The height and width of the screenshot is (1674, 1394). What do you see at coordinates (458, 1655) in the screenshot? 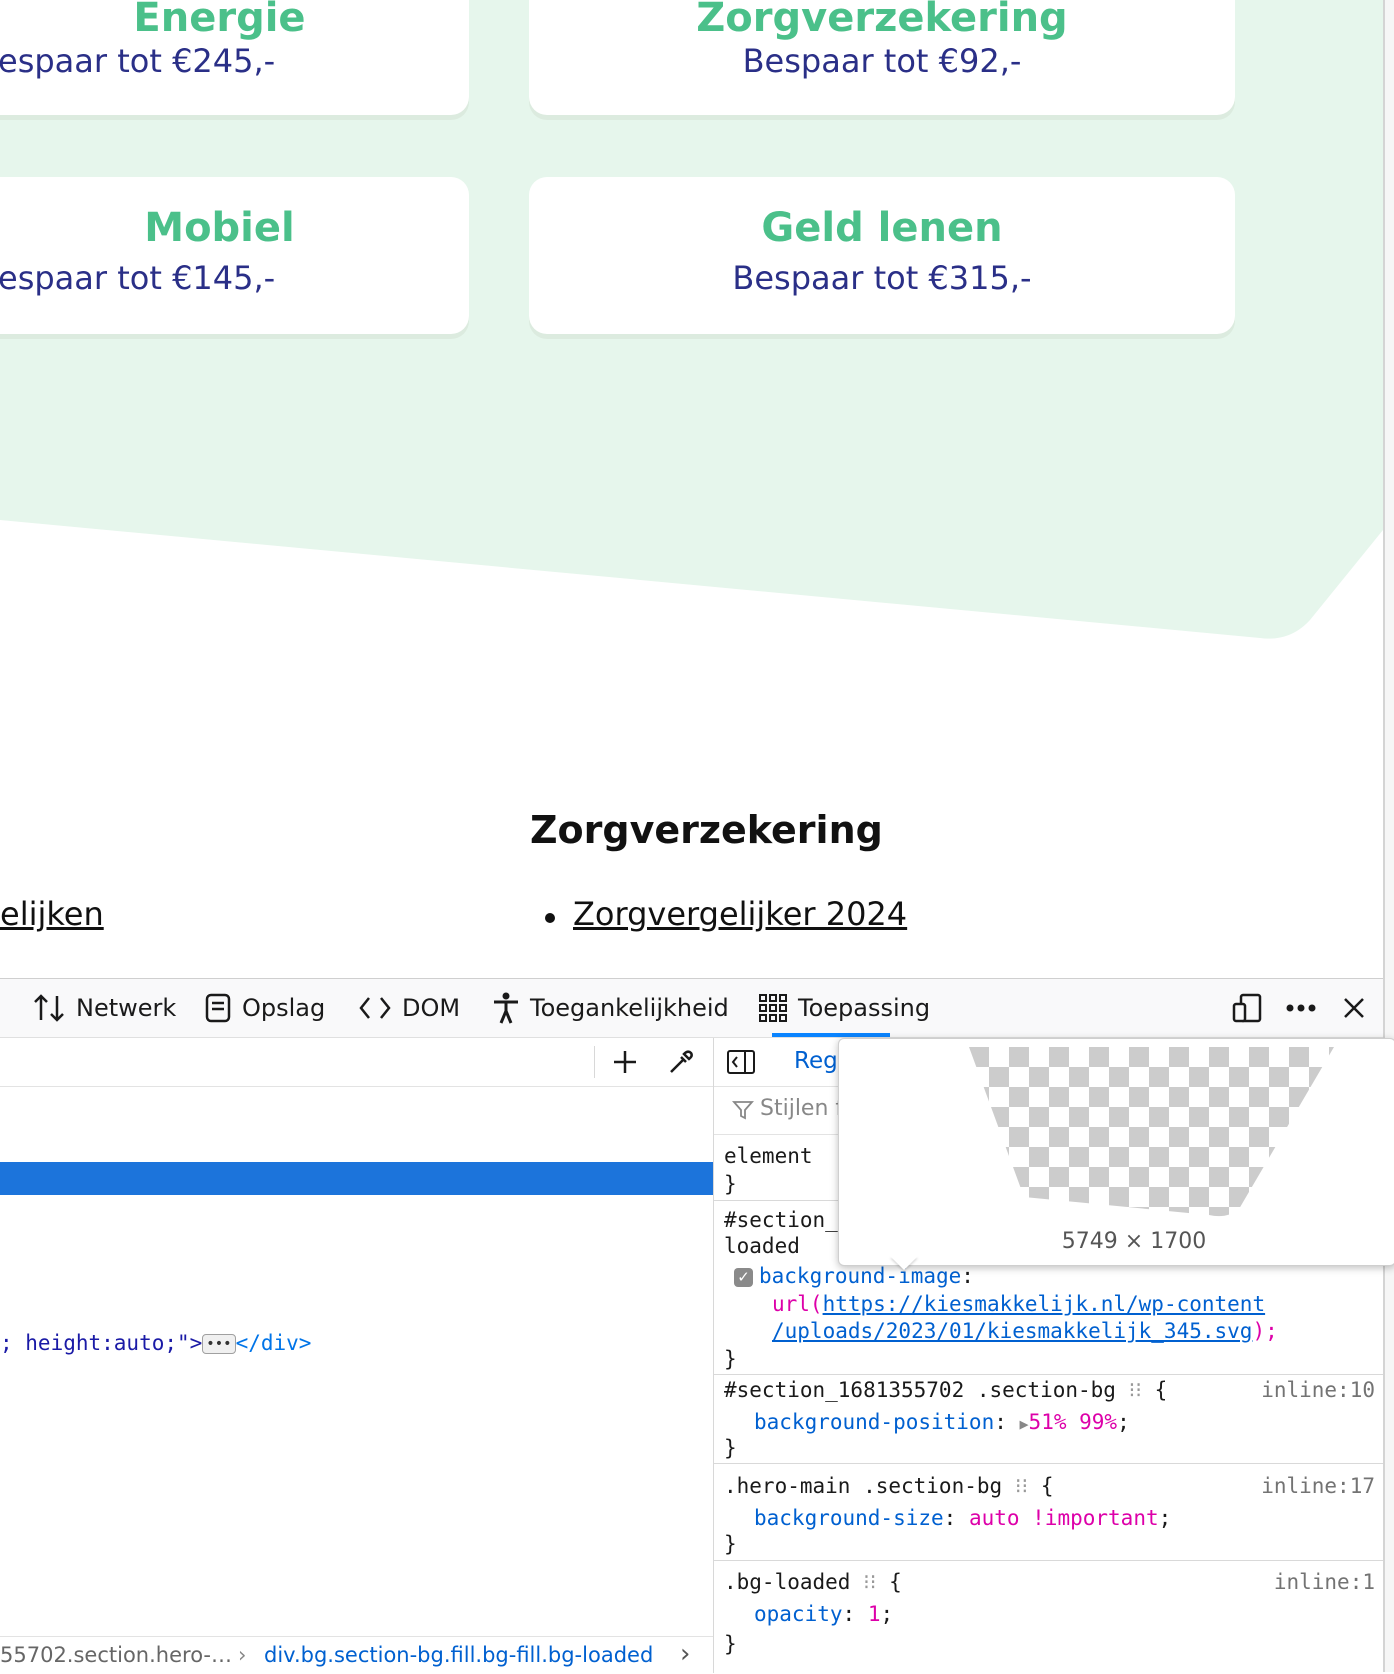
I see `breadcrumb-item-current: div.bg.section-bg.fill.bg-fill.bg-loaded` at bounding box center [458, 1655].